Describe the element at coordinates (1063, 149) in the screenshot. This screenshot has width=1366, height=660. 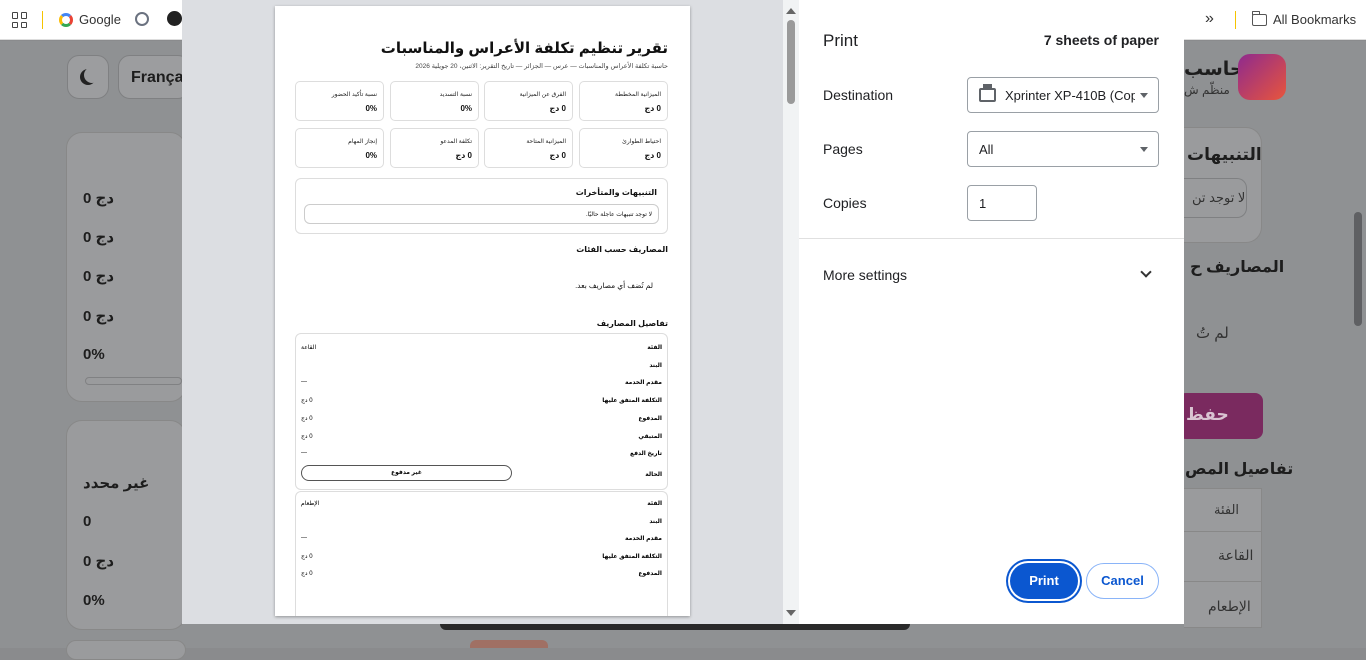
I see `pages-select: All` at that location.